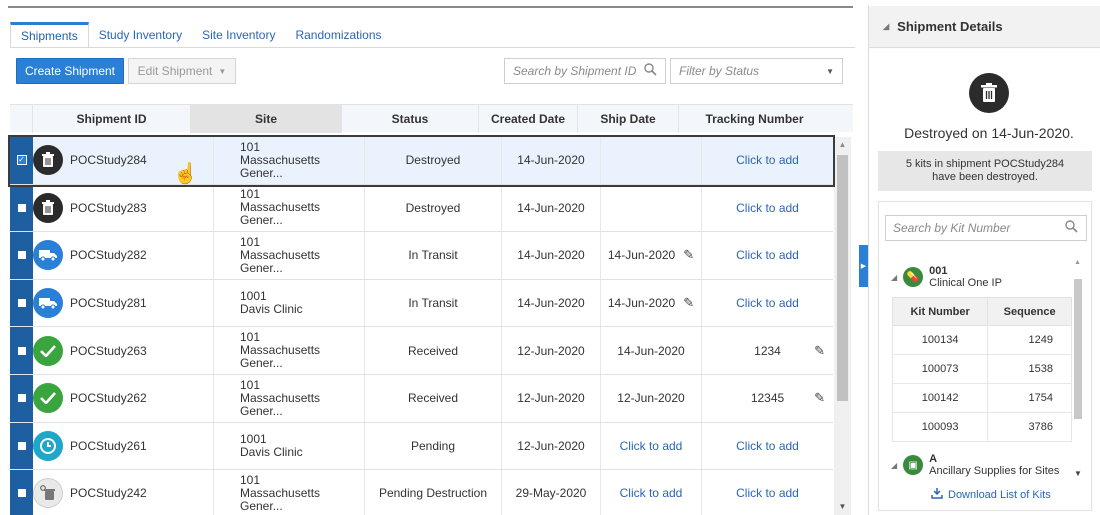  Describe the element at coordinates (651, 398) in the screenshot. I see `ship-date-cell: 12-Jun-2020` at that location.